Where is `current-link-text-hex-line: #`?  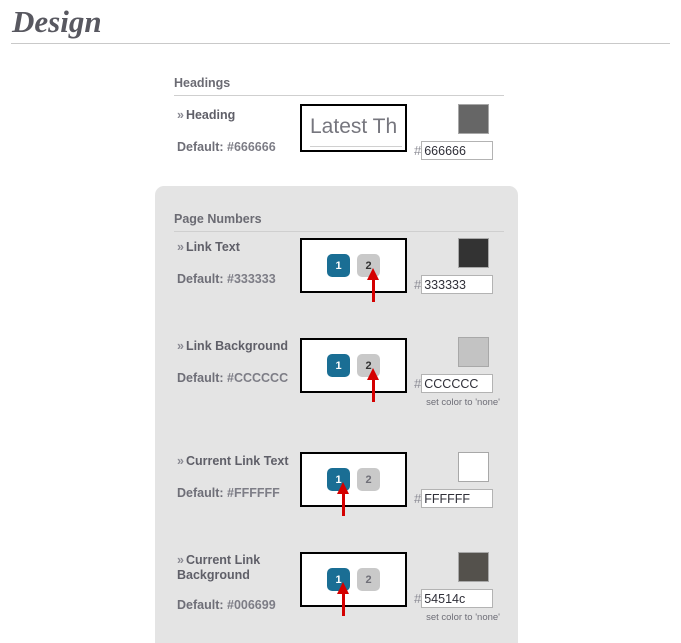 current-link-text-hex-line: # is located at coordinates (454, 498).